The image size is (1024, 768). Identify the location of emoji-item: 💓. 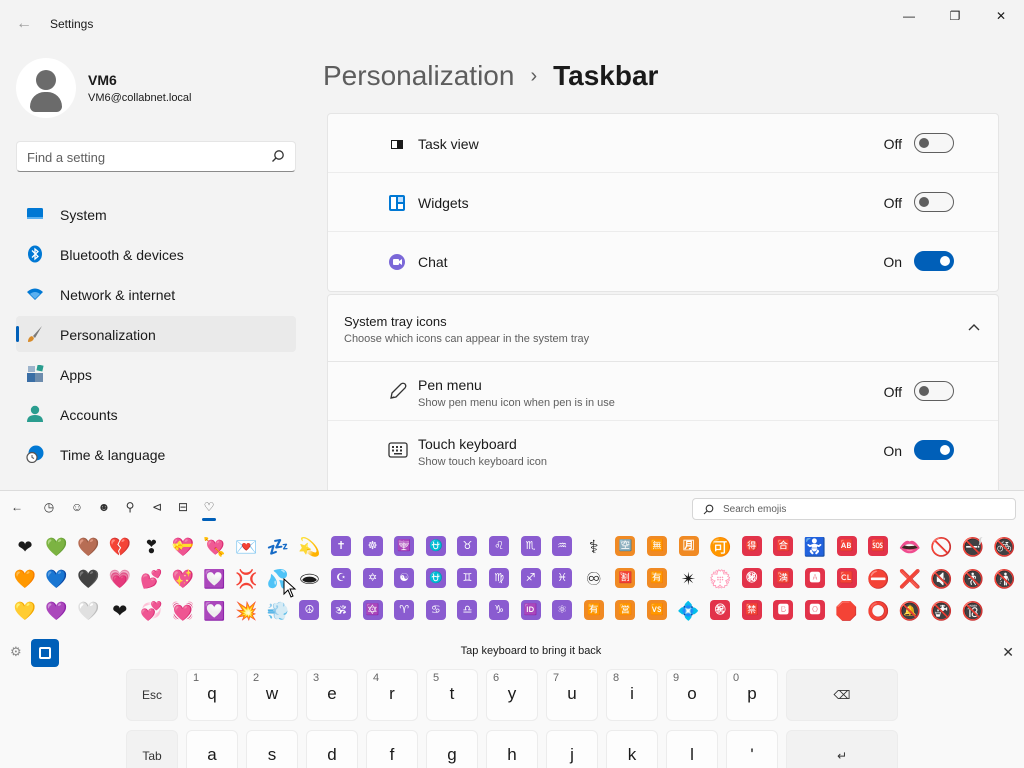
(183, 611).